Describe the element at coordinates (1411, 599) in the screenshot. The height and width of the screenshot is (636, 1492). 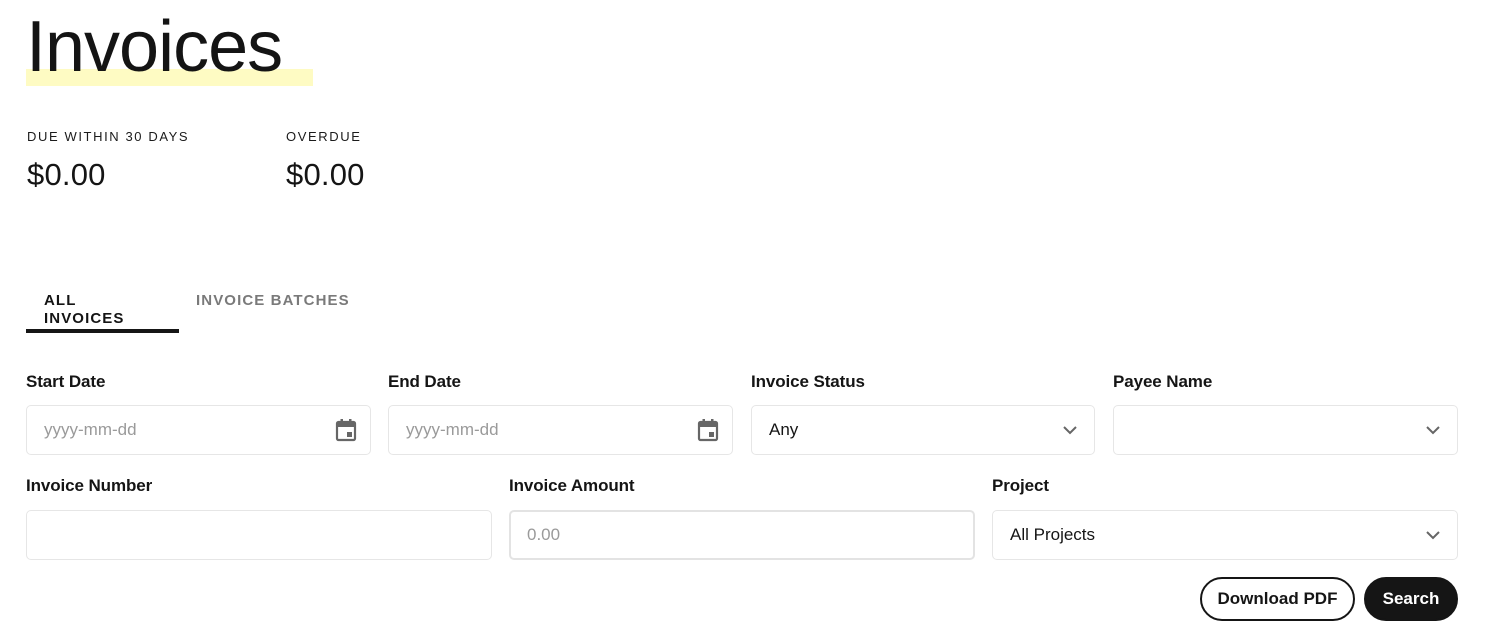
I see `search-button: Search` at that location.